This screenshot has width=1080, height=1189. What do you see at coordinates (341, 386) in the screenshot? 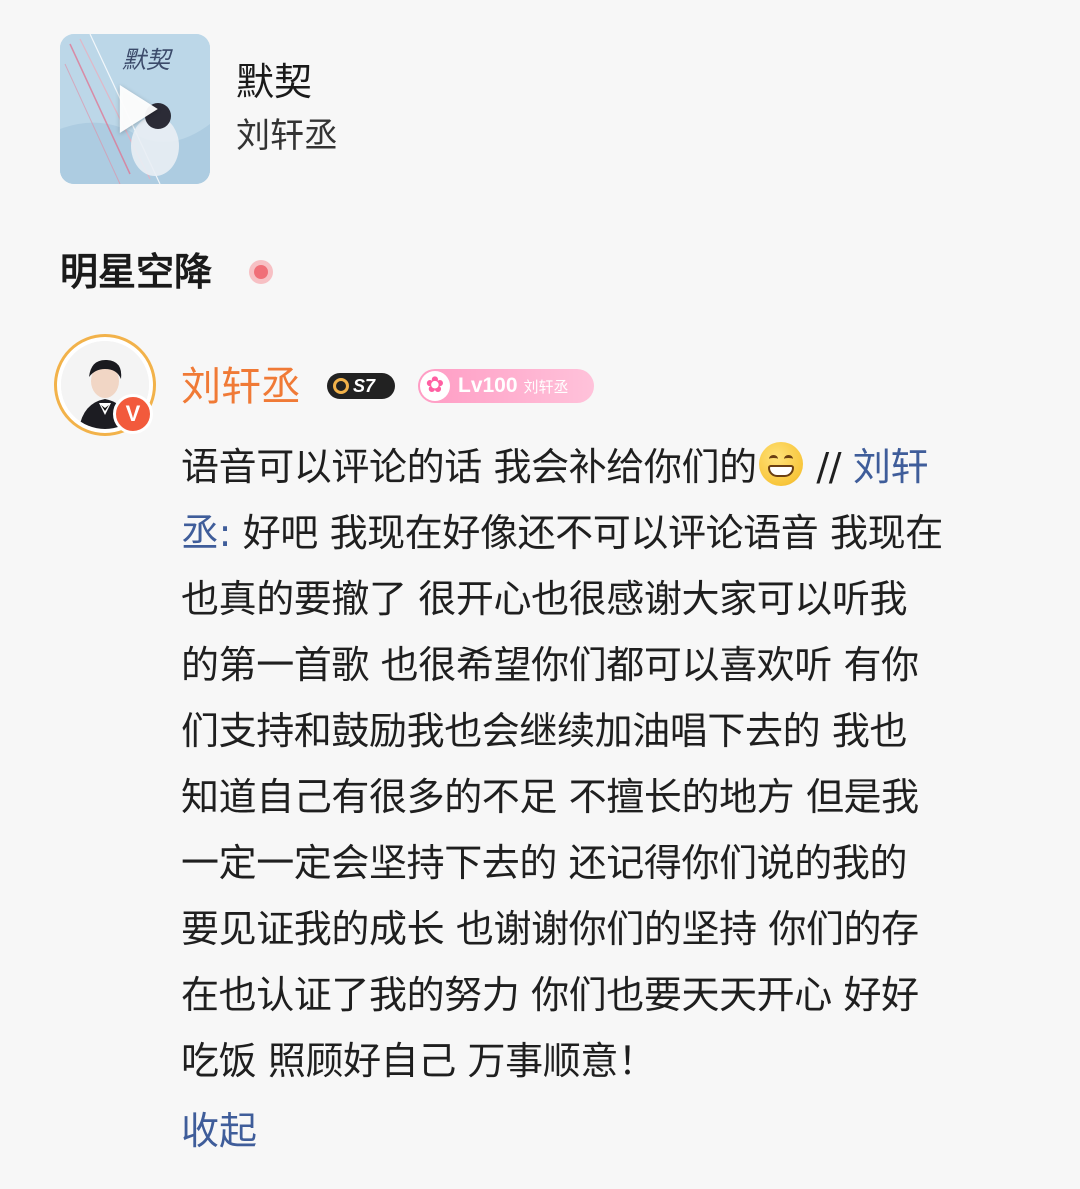
I see `level-ring-icon` at bounding box center [341, 386].